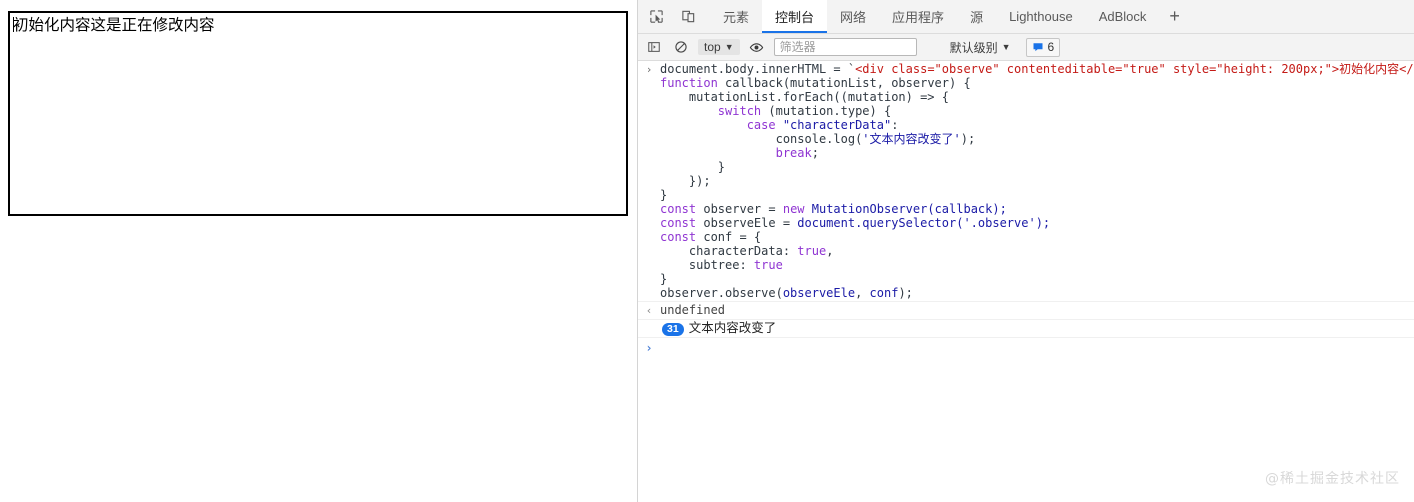 Image resolution: width=1414 pixels, height=502 pixels. What do you see at coordinates (732, 237) in the screenshot?
I see `code-token: conf = {` at bounding box center [732, 237].